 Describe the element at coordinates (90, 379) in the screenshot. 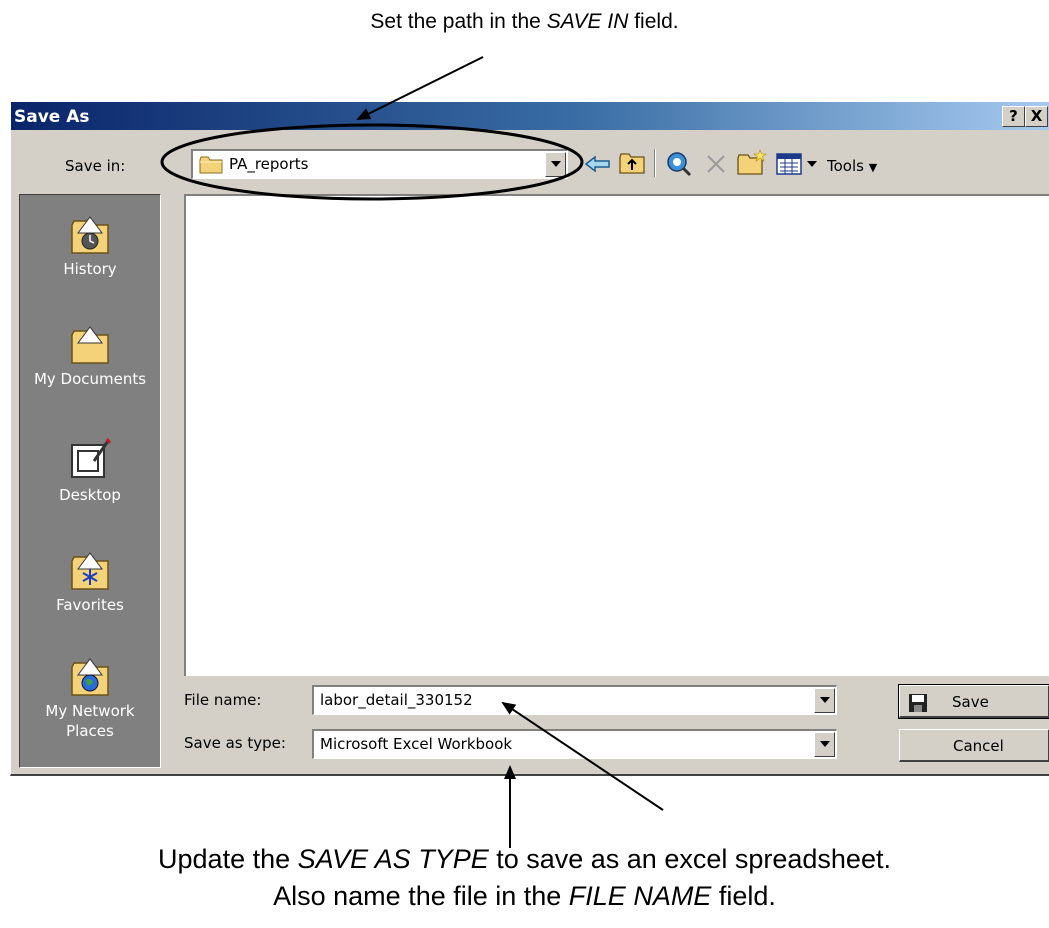

I see `place-label: My Documents` at that location.